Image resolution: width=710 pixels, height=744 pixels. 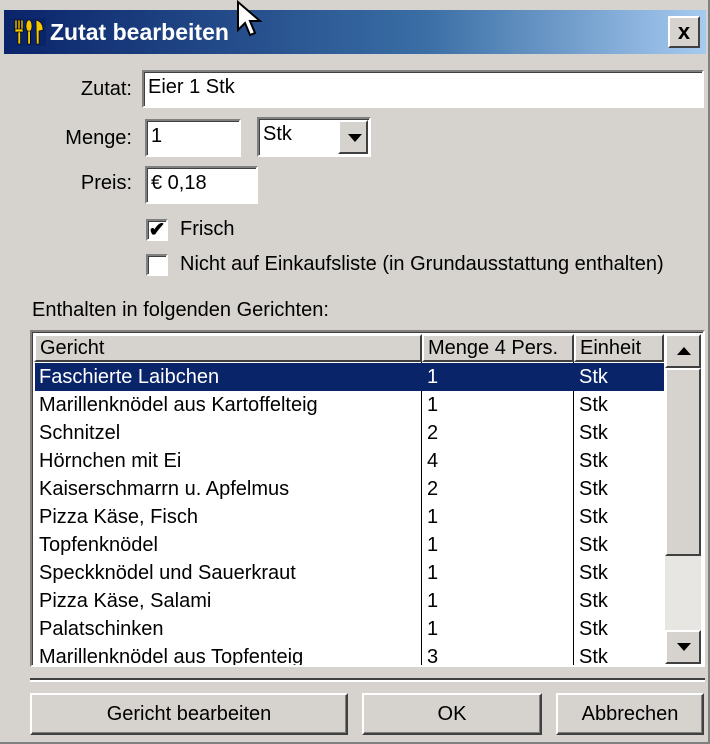 I want to click on cell-gericht: Pizza Käse, Salami, so click(x=125, y=601).